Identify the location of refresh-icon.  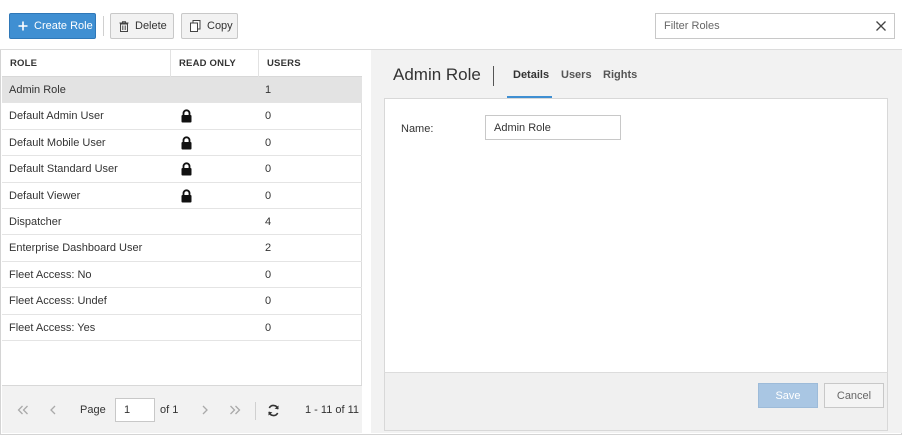
(273, 410).